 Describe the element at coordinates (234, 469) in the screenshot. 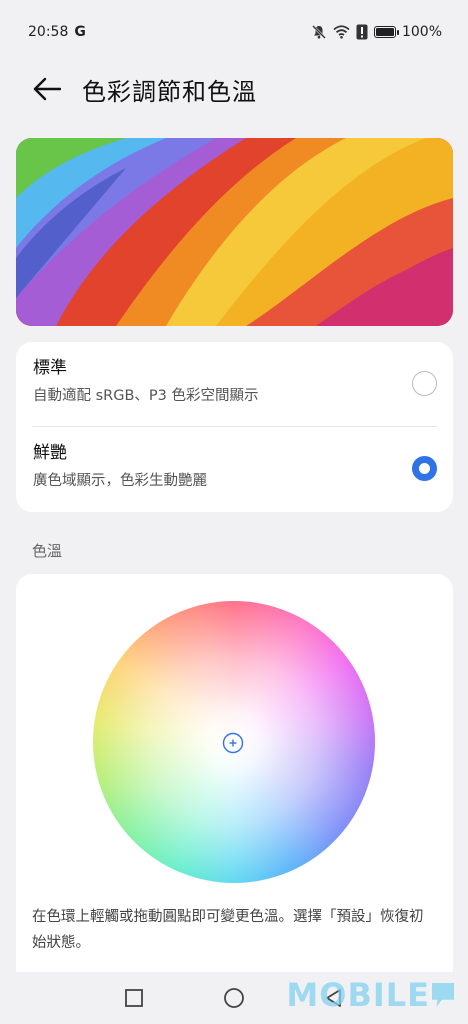

I see `mode-option-vivid: 鮮艷 廣色域顯示，色彩生動艷麗` at that location.